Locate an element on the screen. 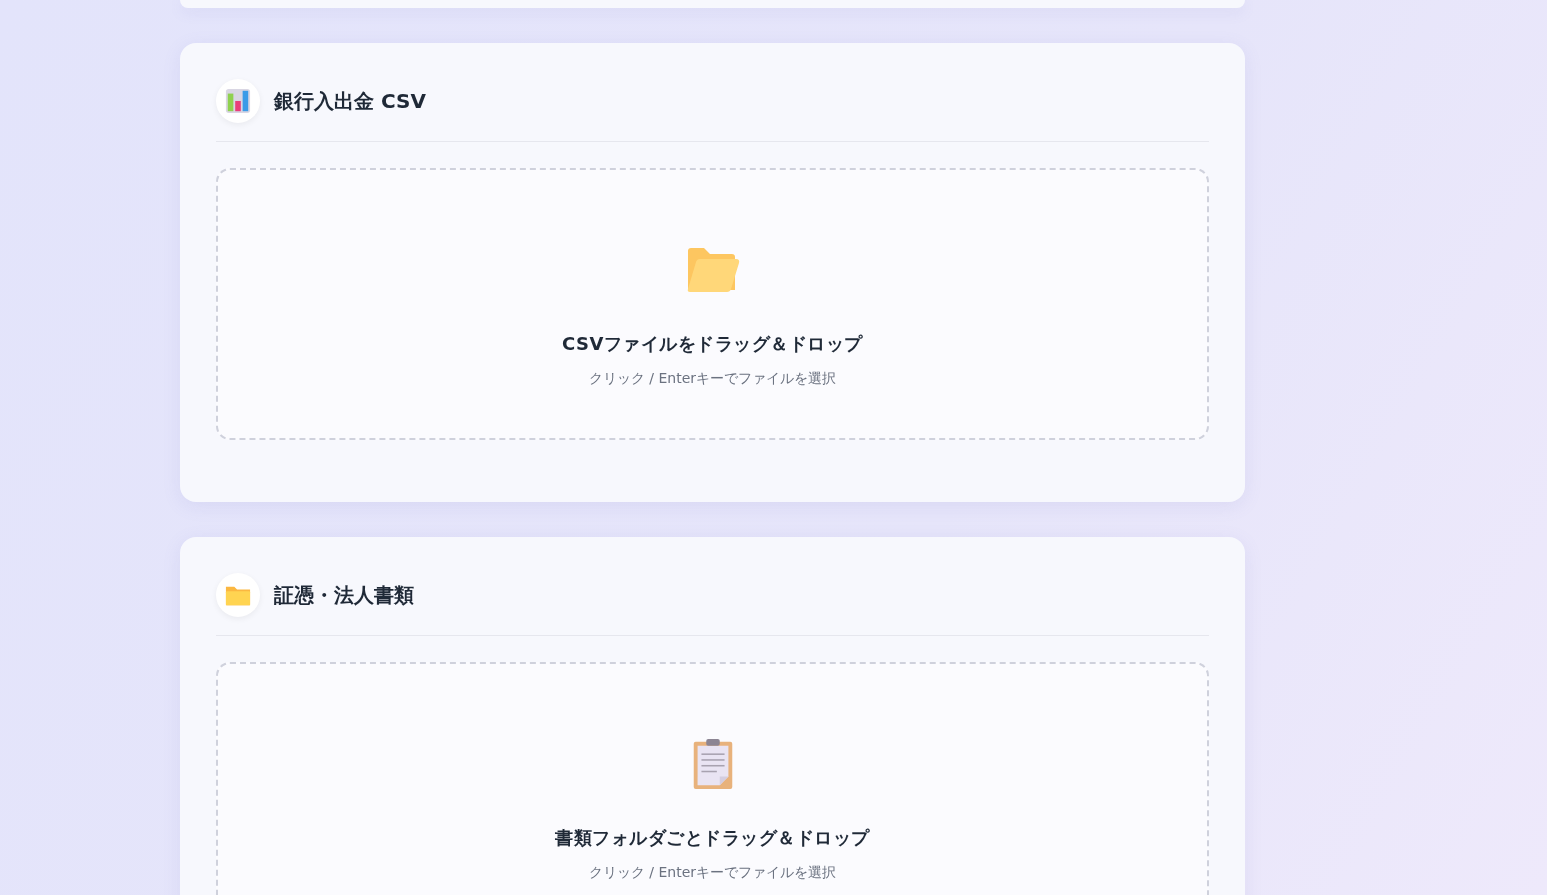 Image resolution: width=1547 pixels, height=895 pixels. drop-zone-heading: CSVファイルをドラッグ＆ドロップ is located at coordinates (712, 344).